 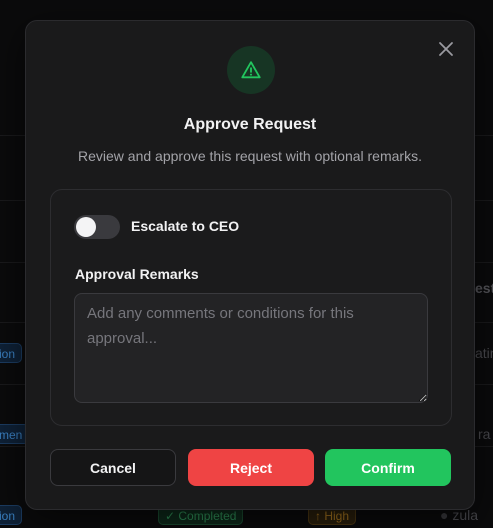 I want to click on warning-badge, so click(x=251, y=70).